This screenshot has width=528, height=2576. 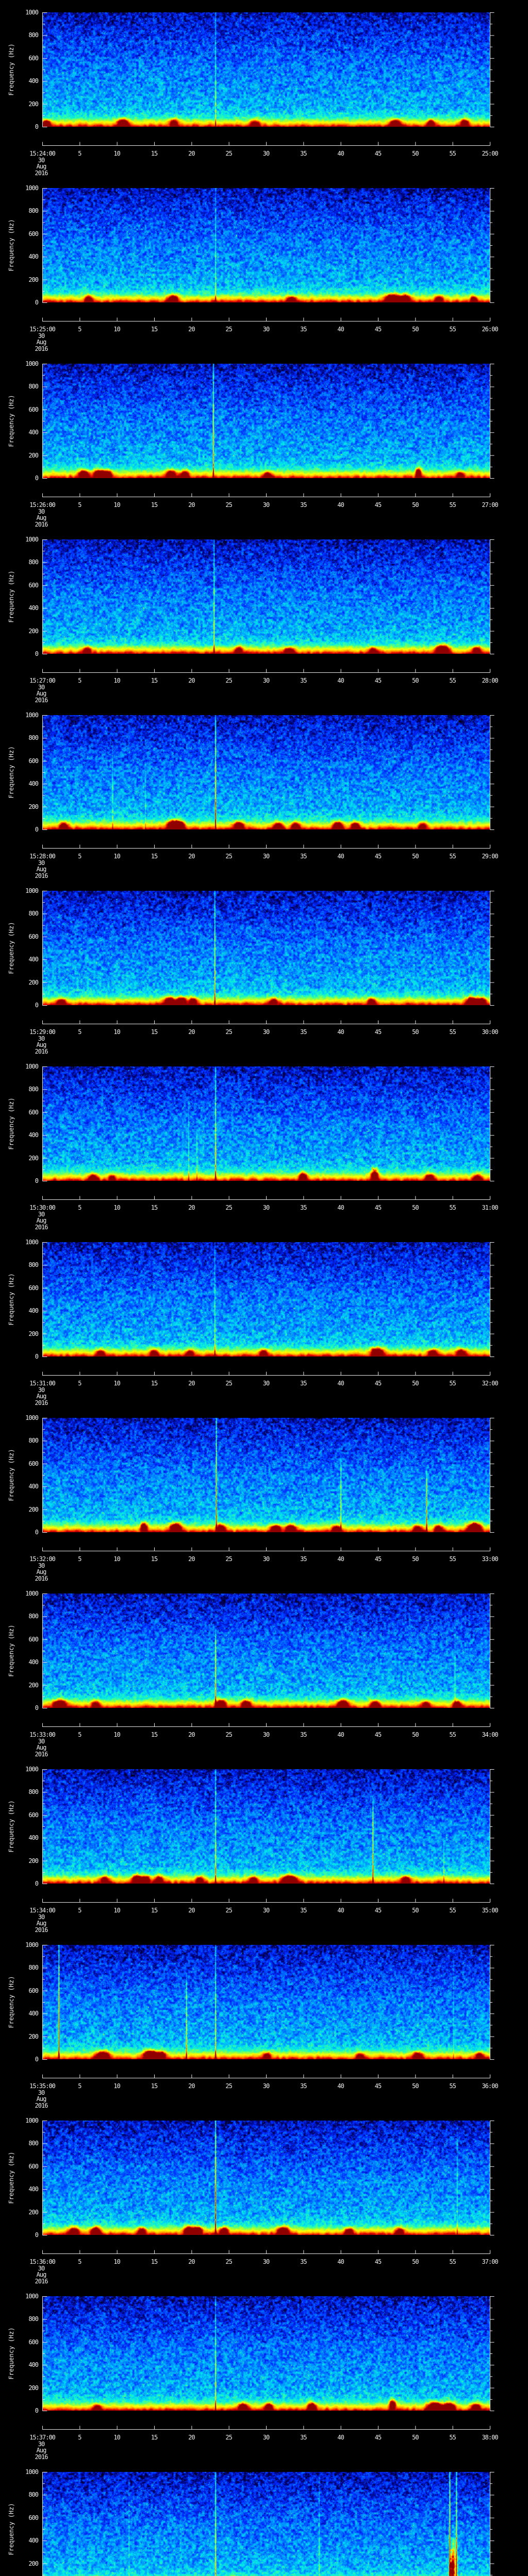 I want to click on x-end-time-label: 25:00, so click(x=490, y=153).